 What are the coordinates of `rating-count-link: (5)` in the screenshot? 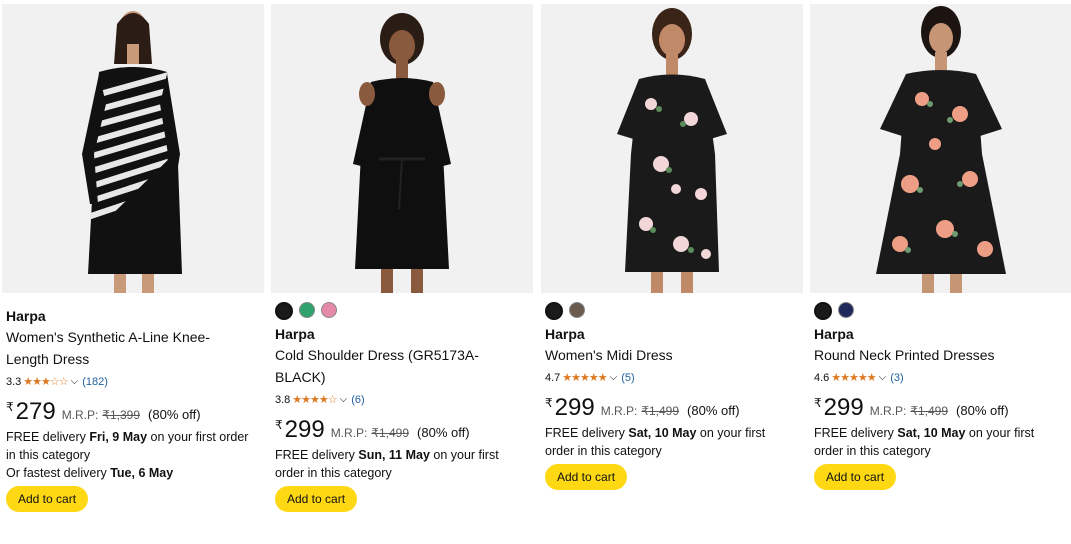 It's located at (627, 378).